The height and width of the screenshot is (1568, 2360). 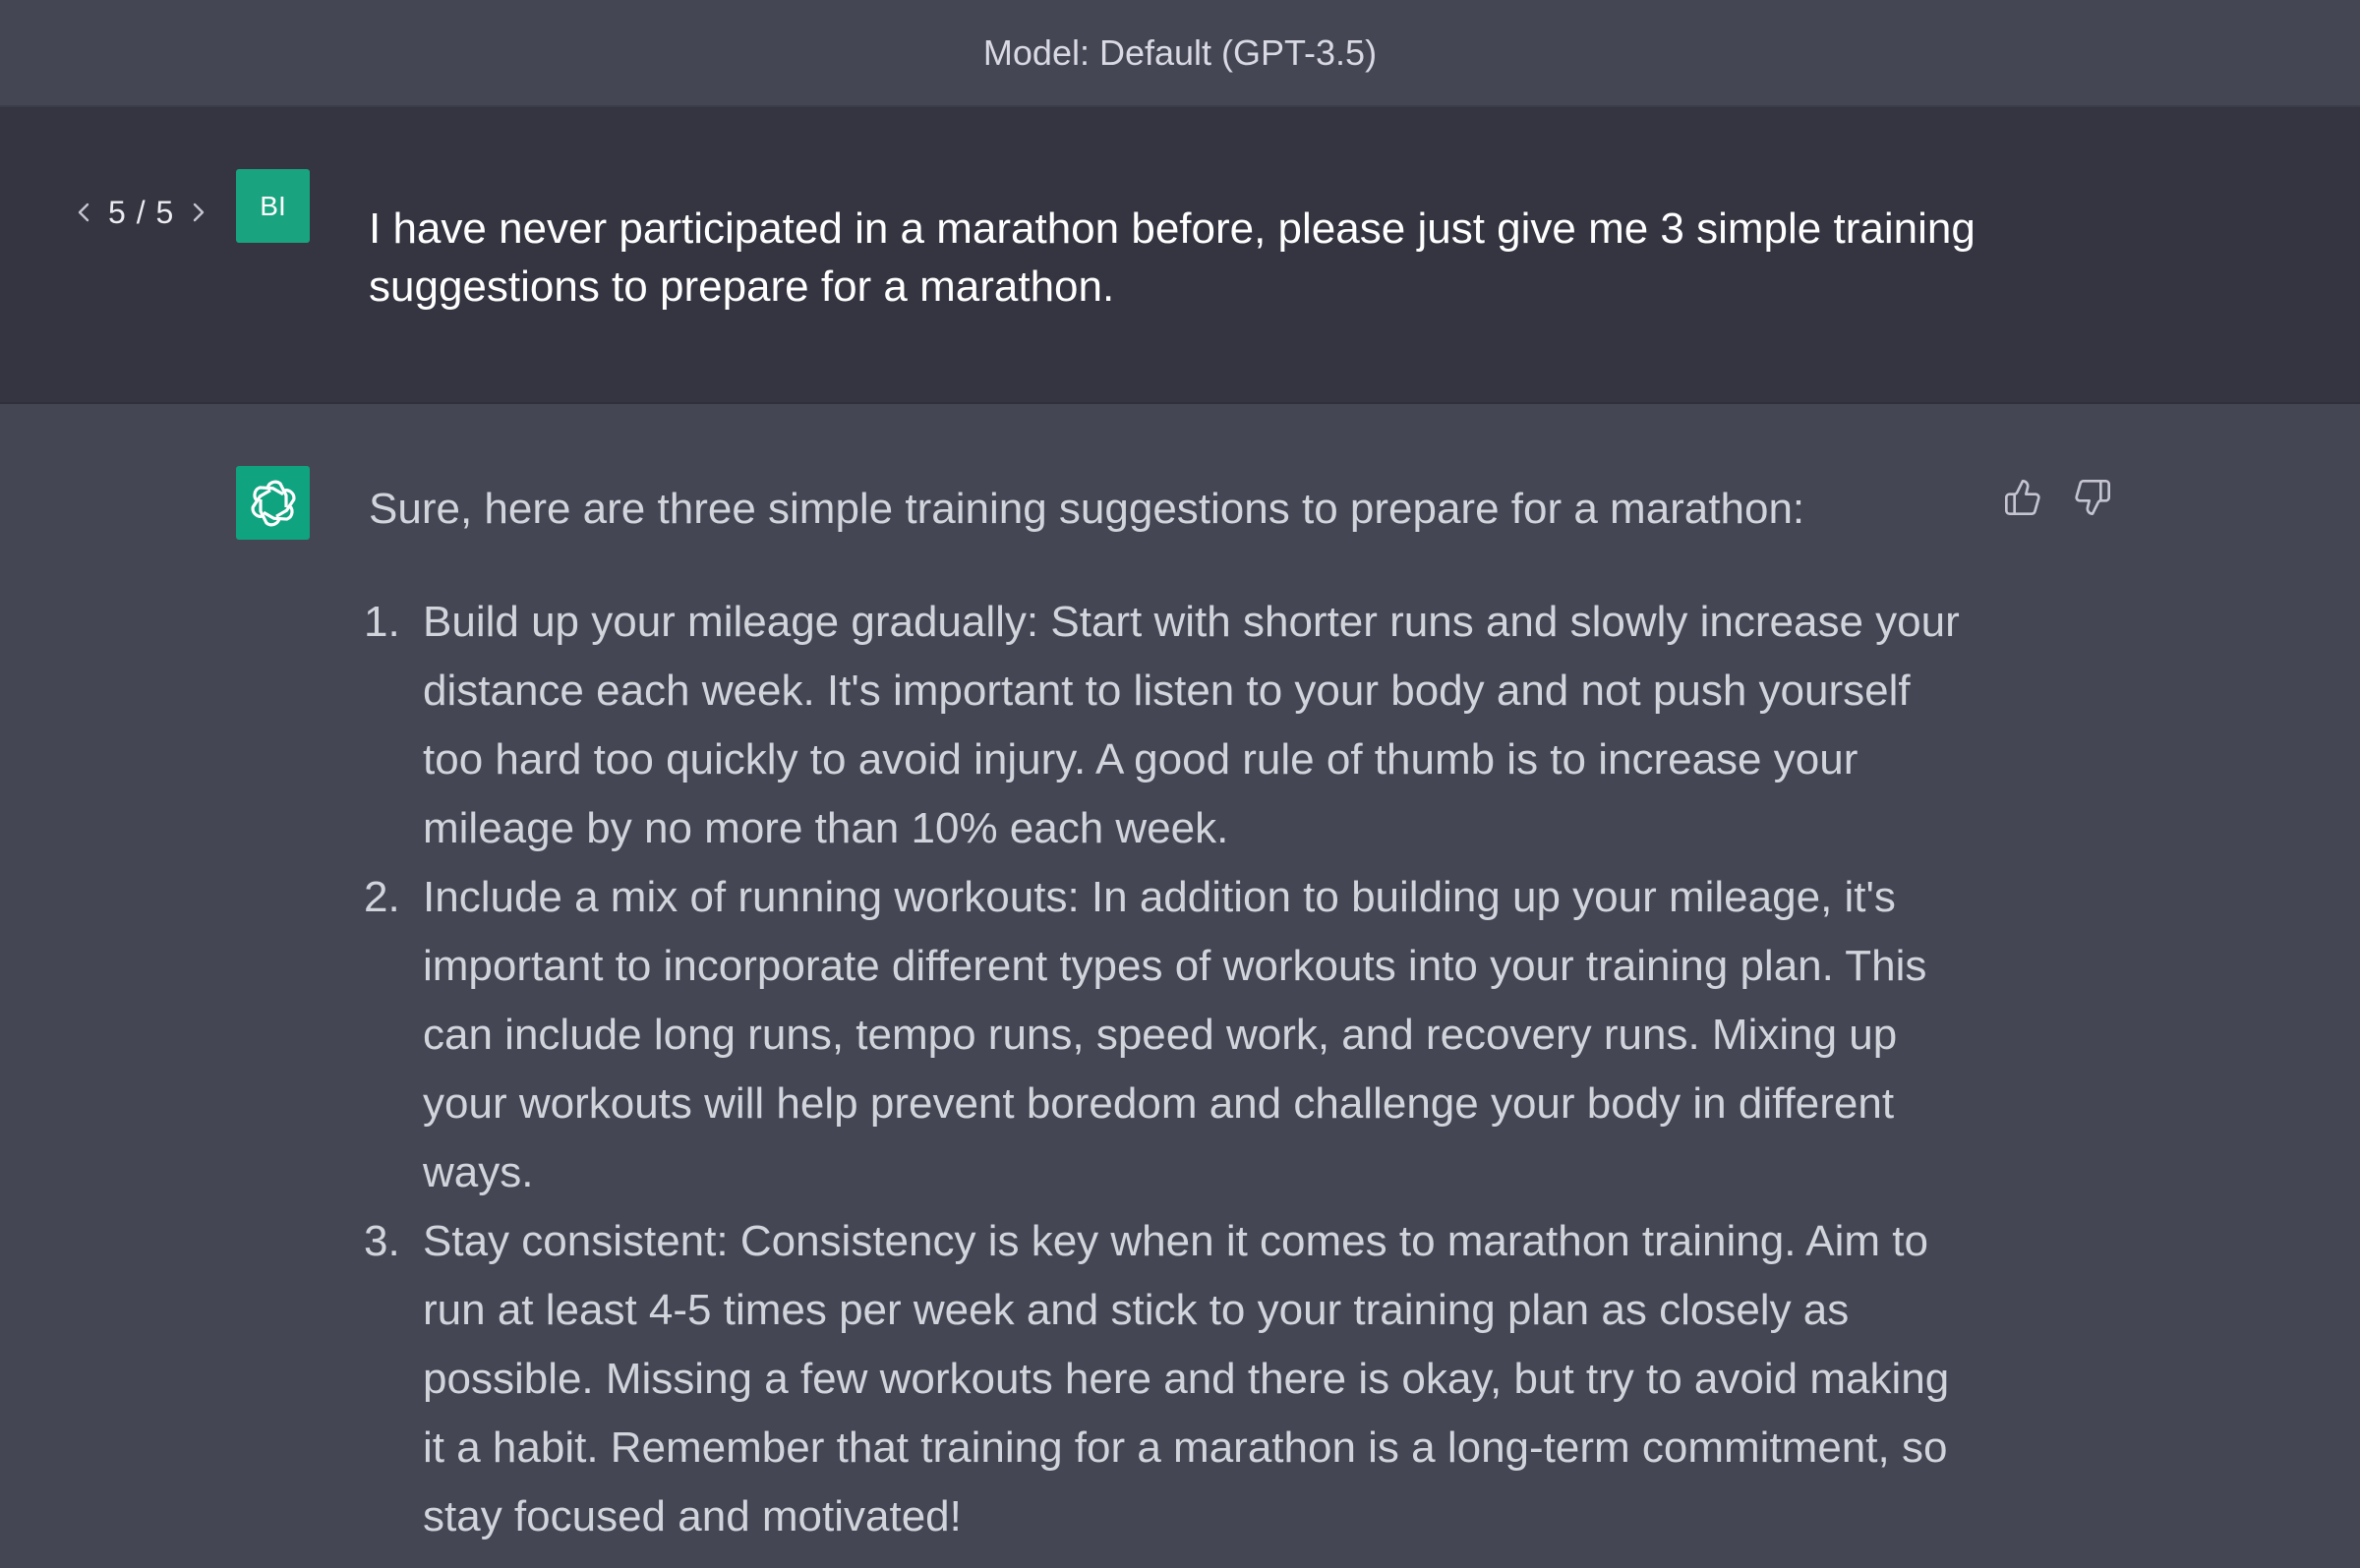 I want to click on user-avatar: BI, so click(x=273, y=206).